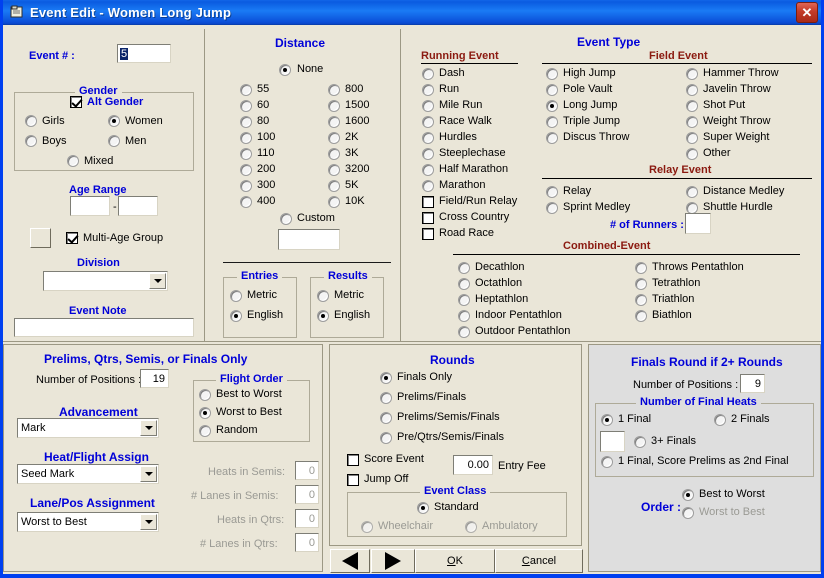 The width and height of the screenshot is (824, 578). I want to click on radio-distance-5k, so click(334, 186).